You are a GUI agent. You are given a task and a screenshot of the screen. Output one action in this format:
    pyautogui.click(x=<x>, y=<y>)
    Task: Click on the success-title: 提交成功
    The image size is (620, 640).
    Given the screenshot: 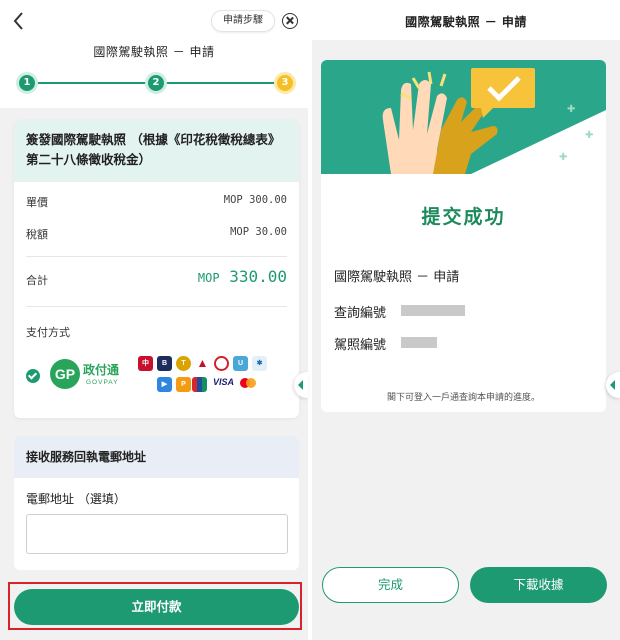 What is the action you would take?
    pyautogui.click(x=463, y=217)
    